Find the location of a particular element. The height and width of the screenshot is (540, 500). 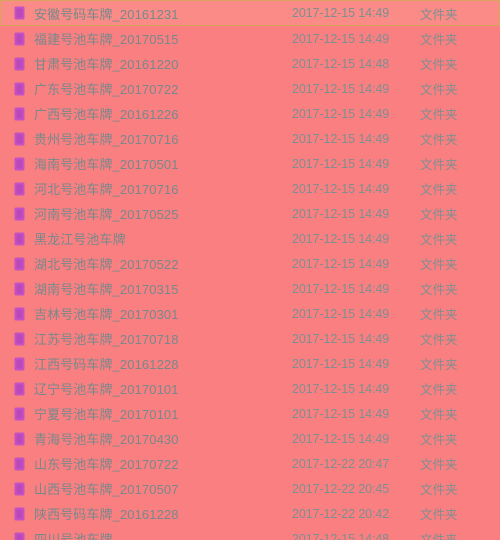

file-name: 贵州号池车牌_20170716 is located at coordinates (106, 139).